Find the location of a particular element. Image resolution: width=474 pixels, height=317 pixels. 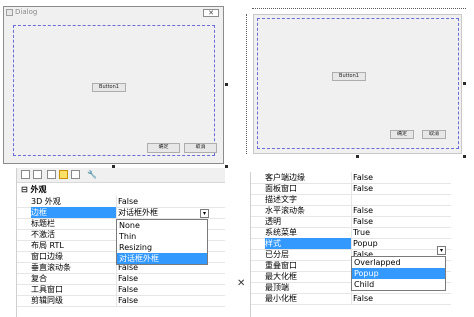

dropdown-option: Resizing is located at coordinates (162, 247).